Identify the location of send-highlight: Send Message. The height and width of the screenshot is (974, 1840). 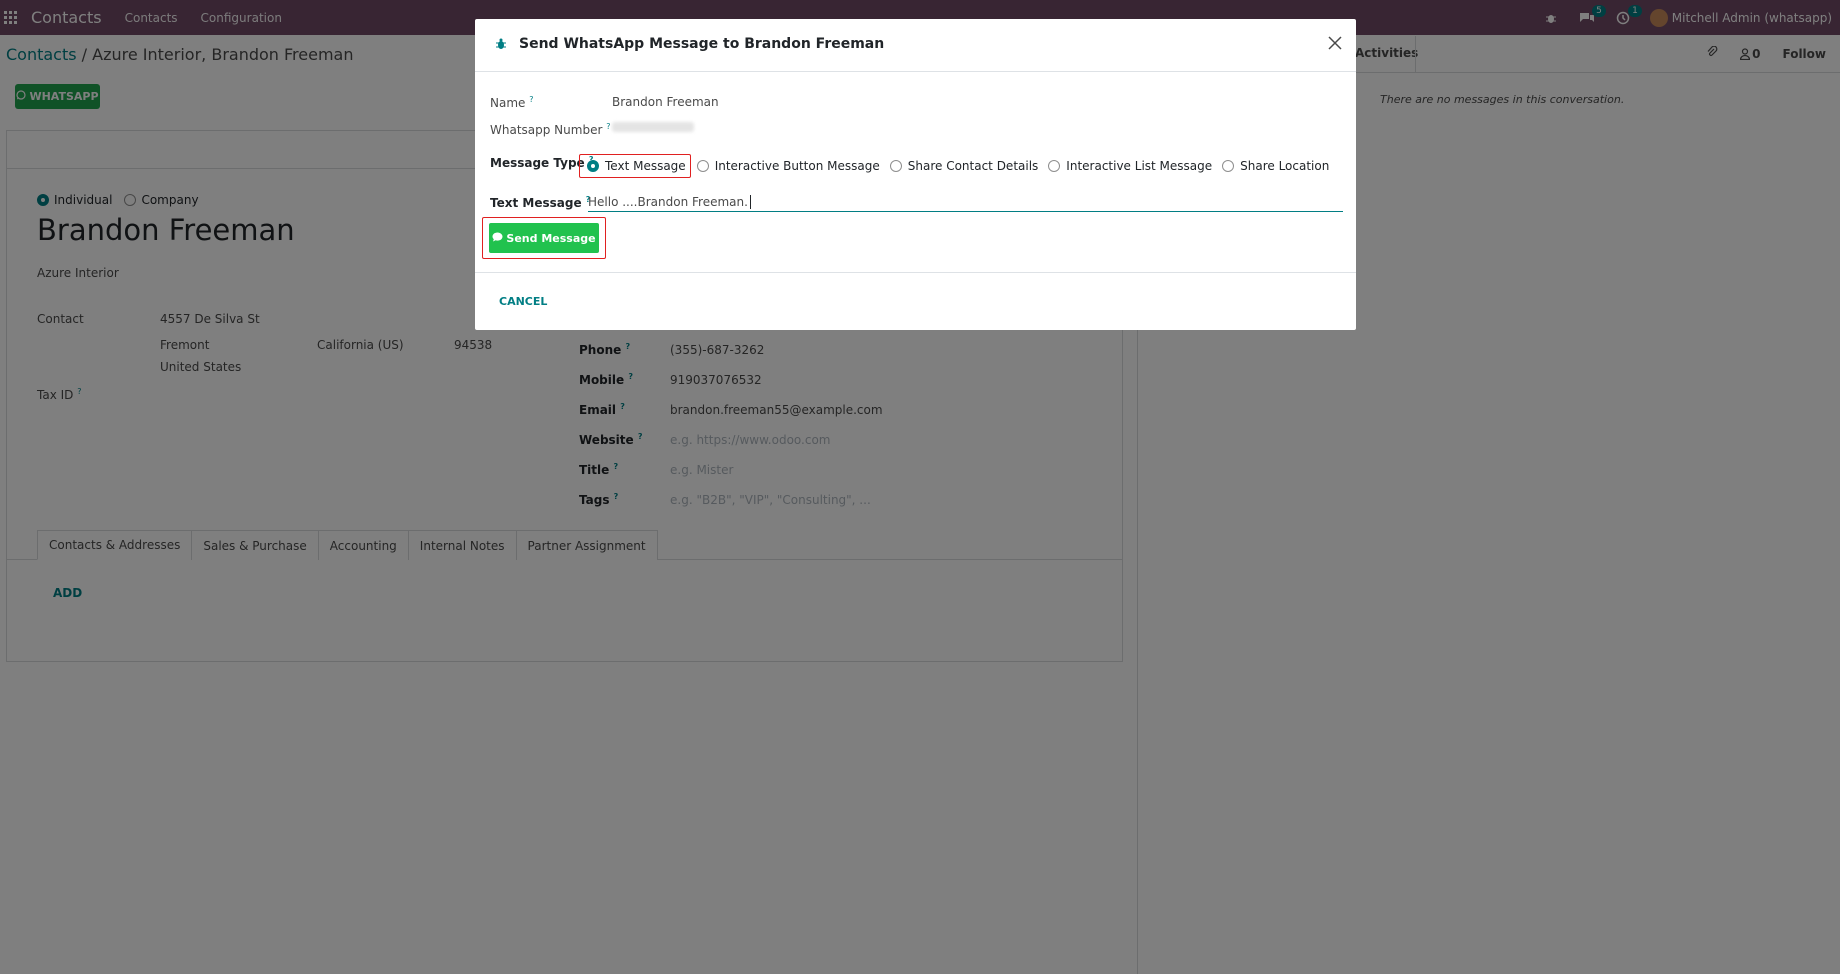
(544, 238).